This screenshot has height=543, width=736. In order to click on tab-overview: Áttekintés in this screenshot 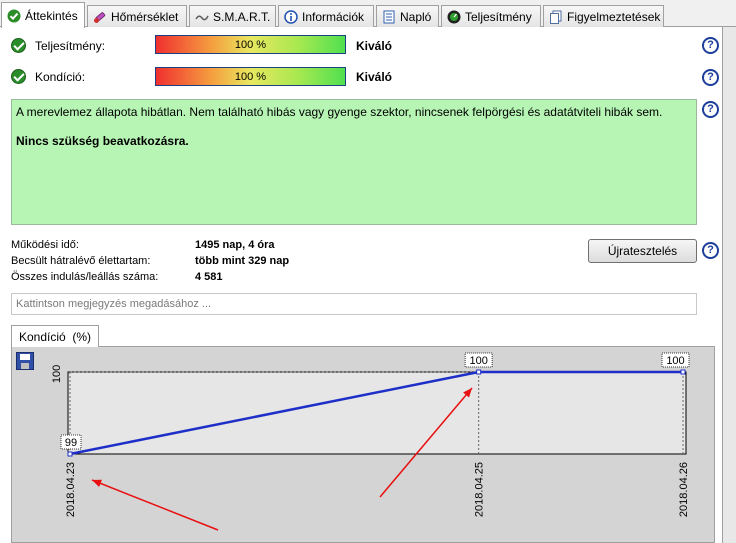, I will do `click(43, 15)`.